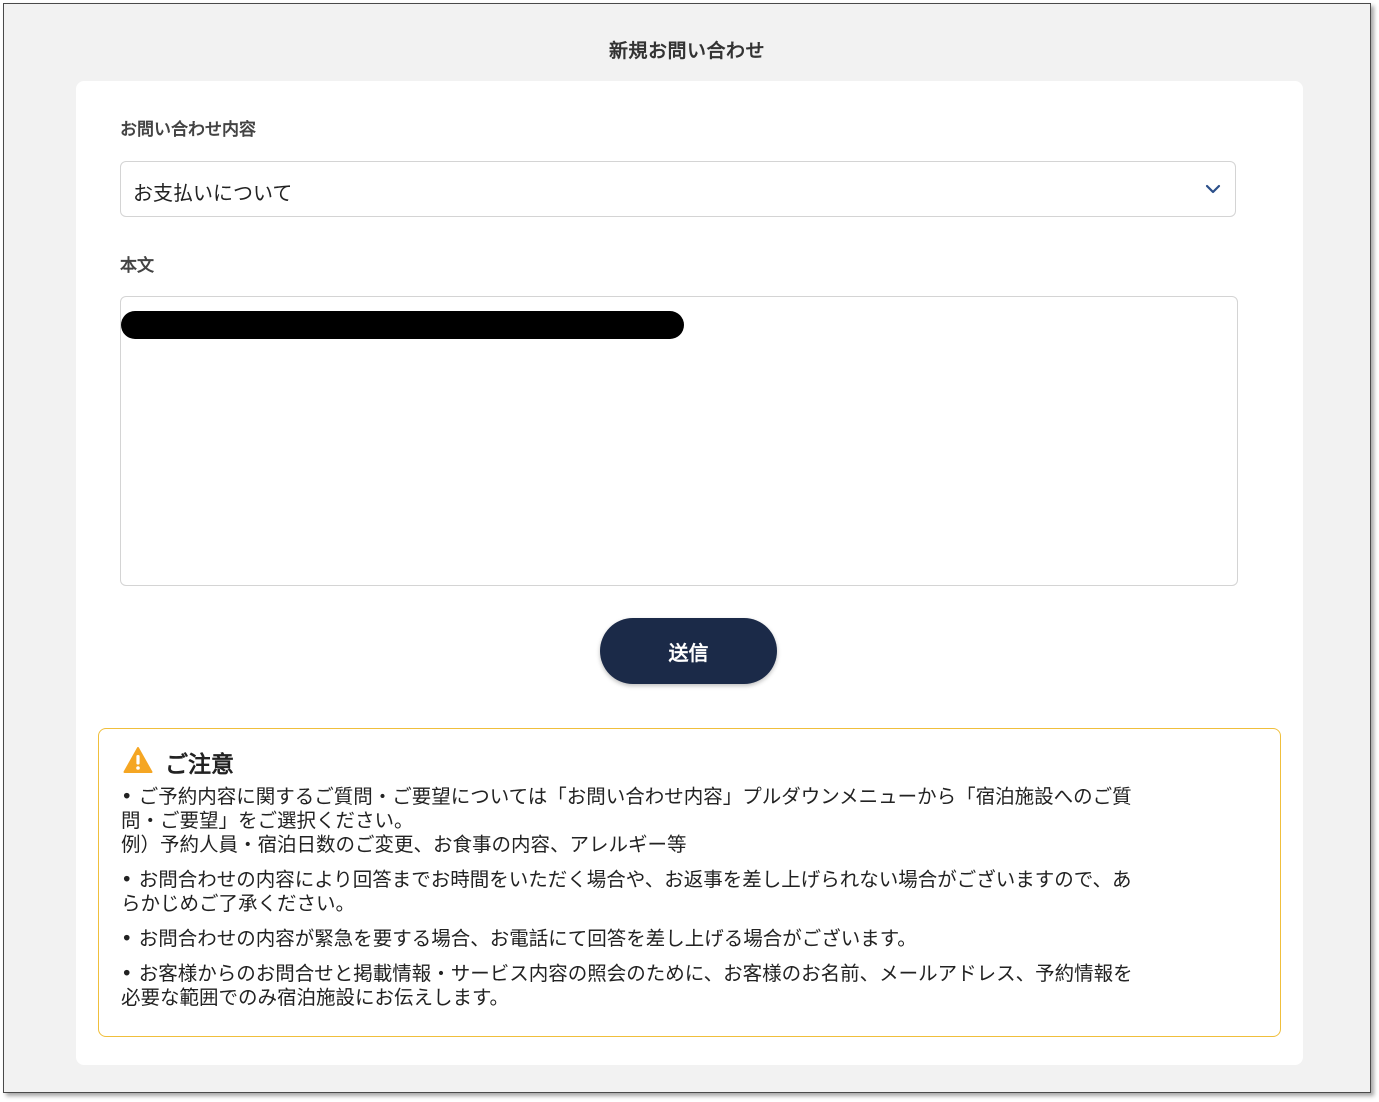 The height and width of the screenshot is (1102, 1379). What do you see at coordinates (138, 760) in the screenshot?
I see `warning-icon` at bounding box center [138, 760].